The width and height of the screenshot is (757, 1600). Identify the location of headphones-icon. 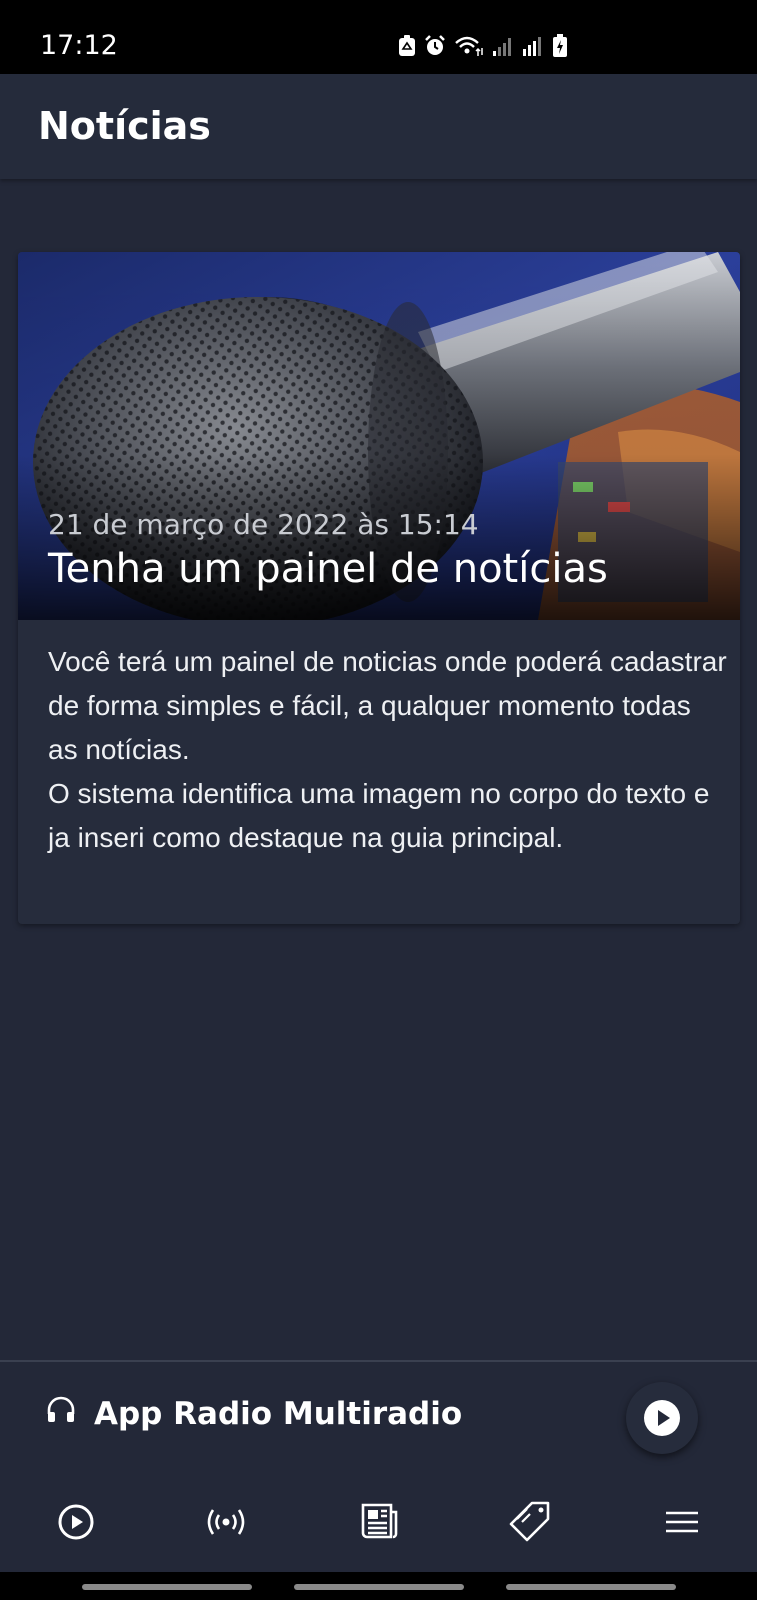
(61, 1409).